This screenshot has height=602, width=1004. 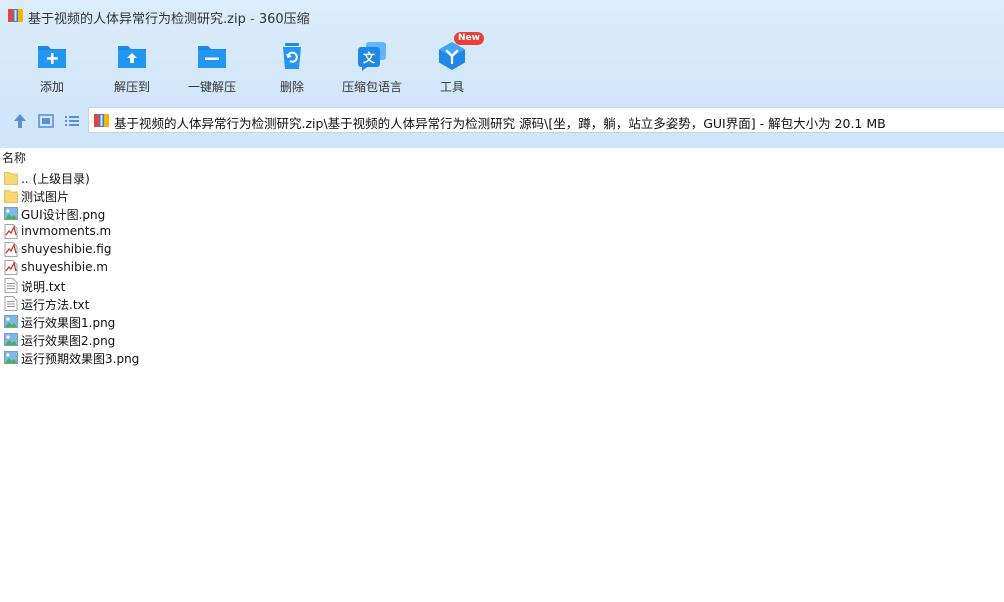 I want to click on add-button: 添加, so click(x=52, y=68).